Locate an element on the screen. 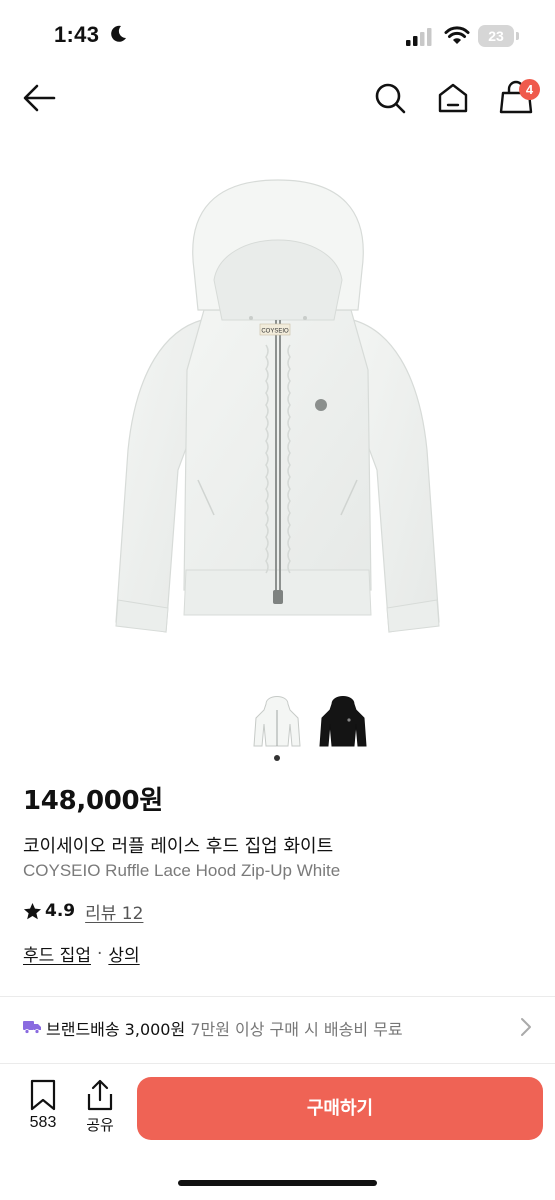 Image resolution: width=555 pixels, height=1200 pixels. status-bar: 1:43 23 is located at coordinates (277, 36).